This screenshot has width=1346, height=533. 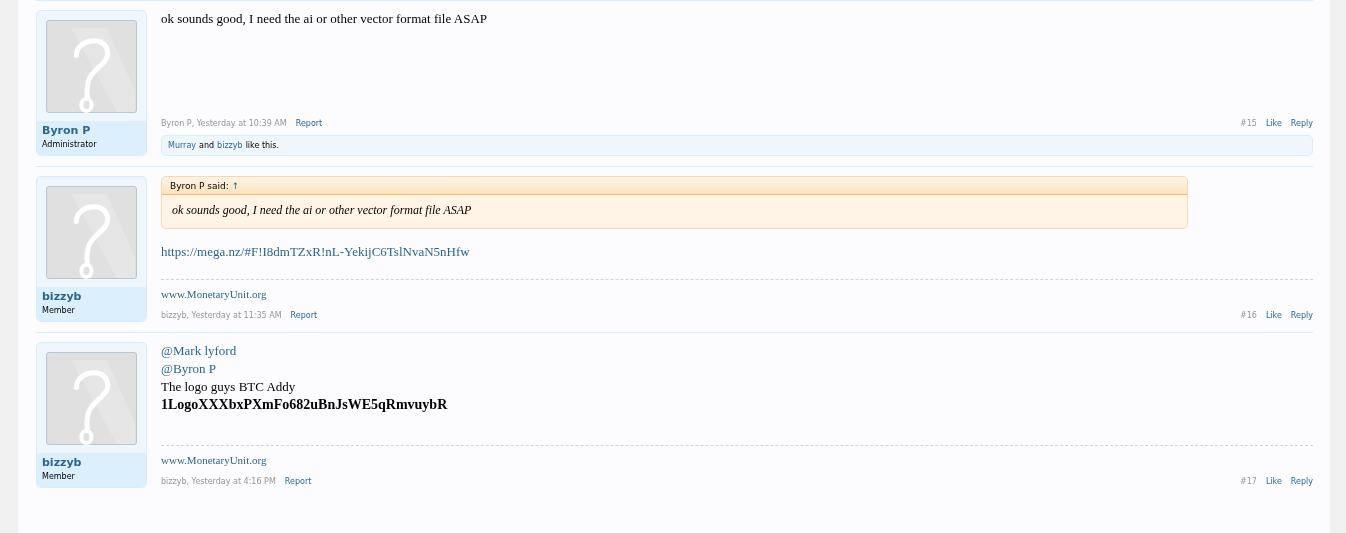 I want to click on post-author-date: bizzyb, Yesterday at 4:16 PM, so click(x=218, y=481).